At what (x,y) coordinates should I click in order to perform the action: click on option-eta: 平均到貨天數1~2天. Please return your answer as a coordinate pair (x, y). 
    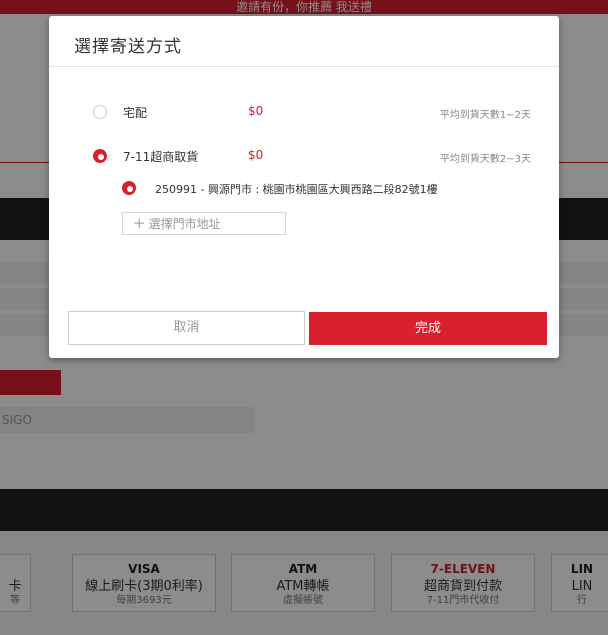
    Looking at the image, I should click on (485, 115).